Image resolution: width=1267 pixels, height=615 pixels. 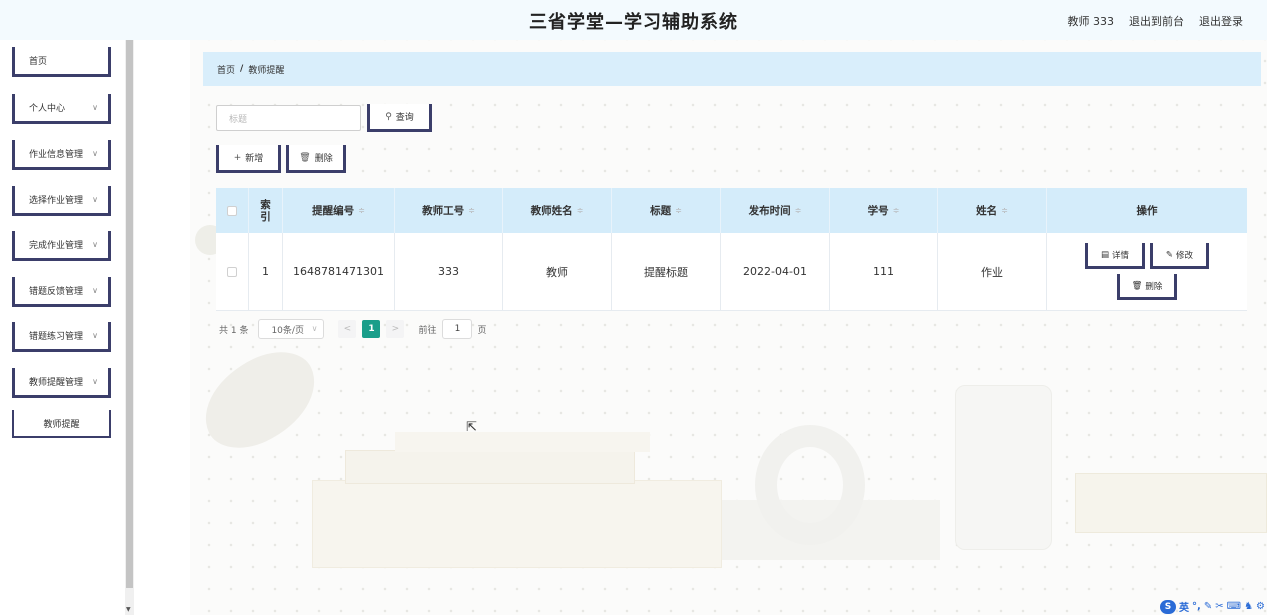 I want to click on decorative-ring-image, so click(x=810, y=485).